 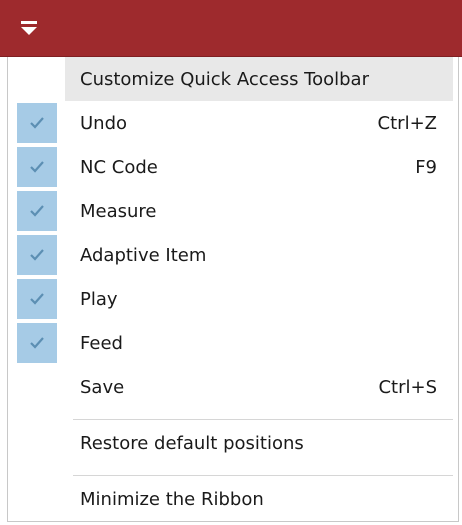 I want to click on menu-item-undo: Undo Ctrl+Z, so click(x=230, y=123).